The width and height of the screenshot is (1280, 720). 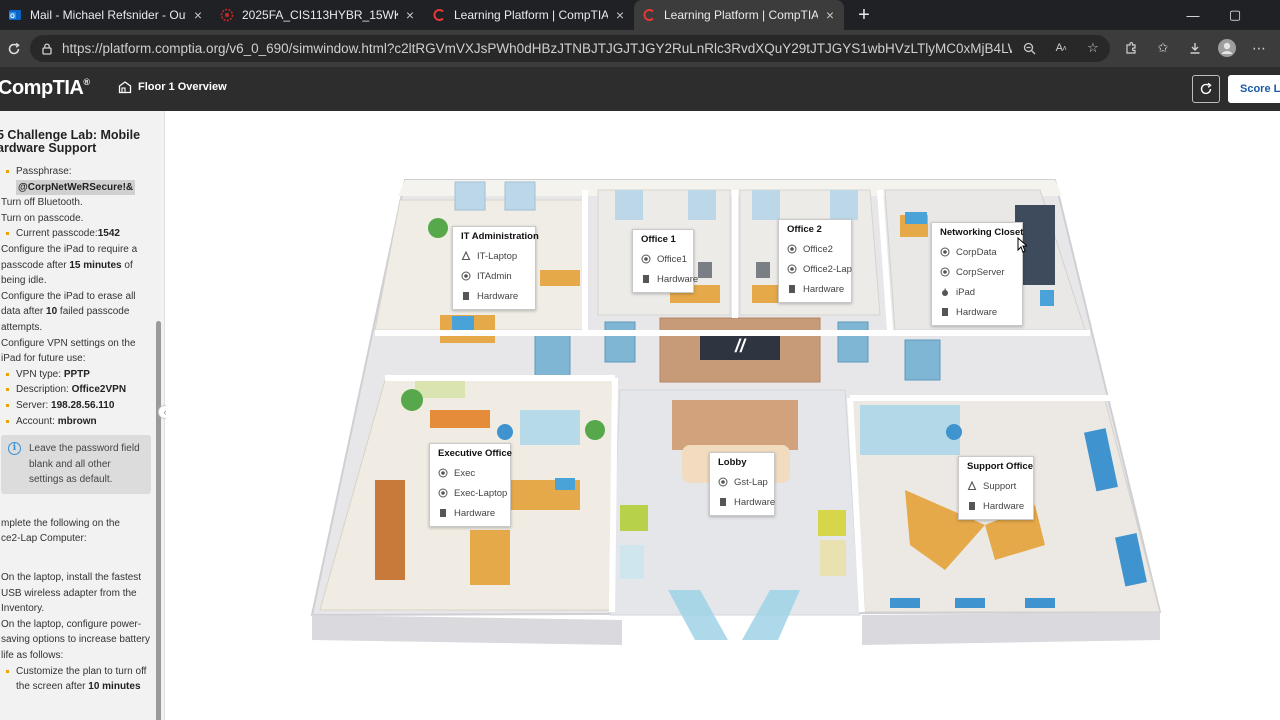 What do you see at coordinates (475, 453) in the screenshot?
I see `room-title: Executive Office` at bounding box center [475, 453].